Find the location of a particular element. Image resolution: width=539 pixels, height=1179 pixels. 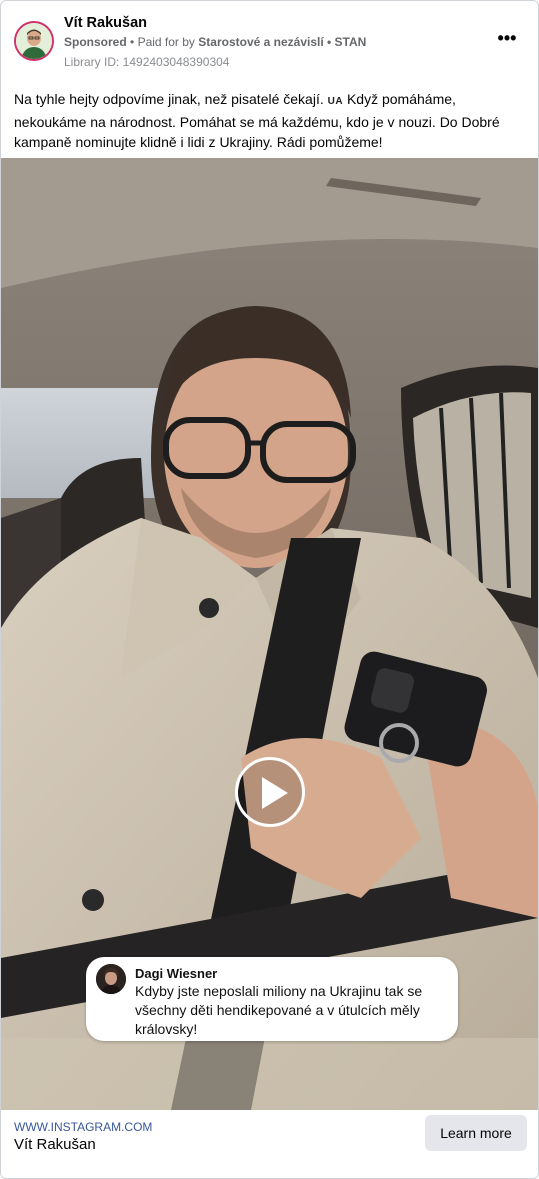

link-url: WWW.INSTAGRAM.COM is located at coordinates (83, 1127).